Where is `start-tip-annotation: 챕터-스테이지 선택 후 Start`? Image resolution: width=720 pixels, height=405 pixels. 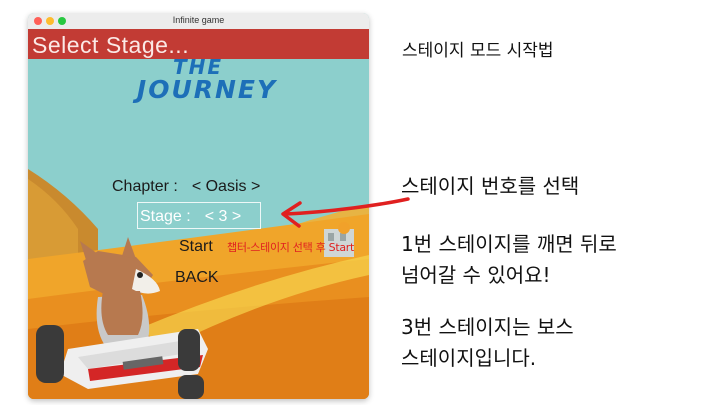
start-tip-annotation: 챕터-스테이지 선택 후 Start is located at coordinates (291, 247).